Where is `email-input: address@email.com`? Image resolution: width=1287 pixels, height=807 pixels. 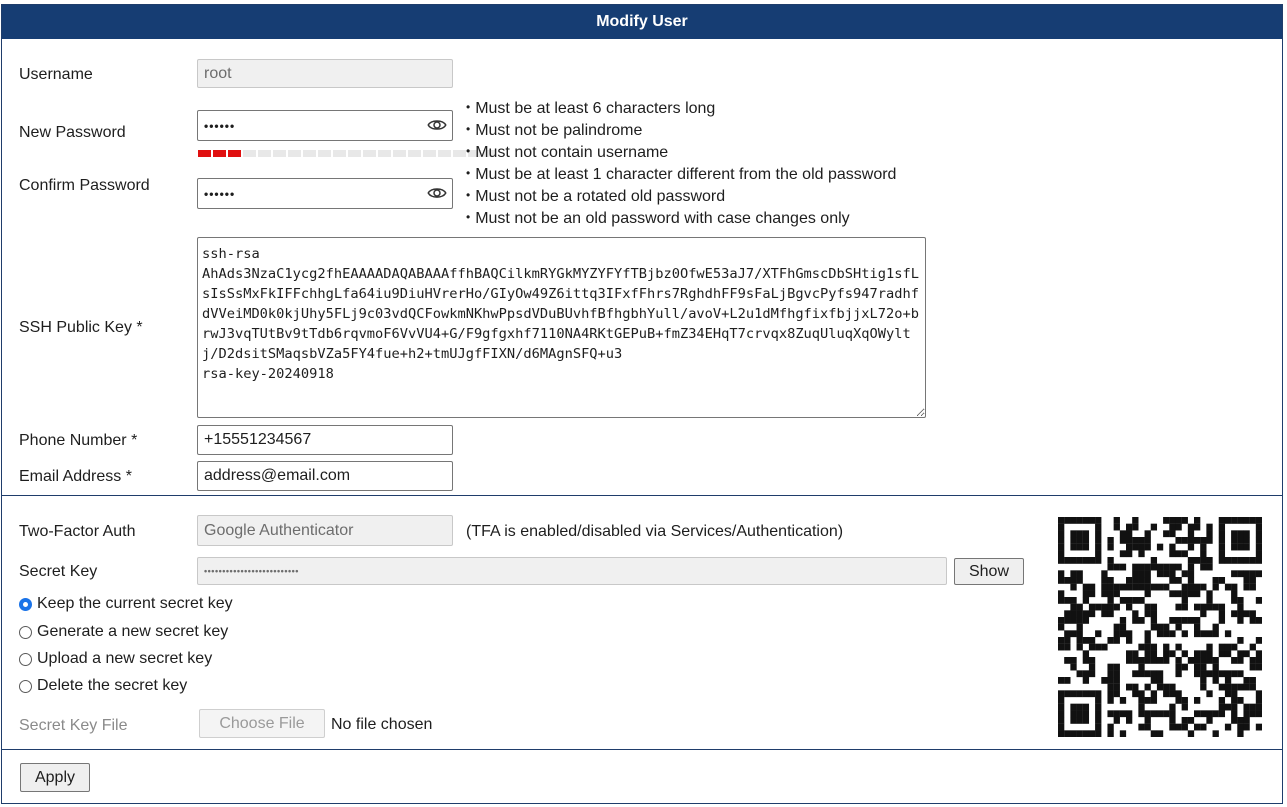 email-input: address@email.com is located at coordinates (325, 476).